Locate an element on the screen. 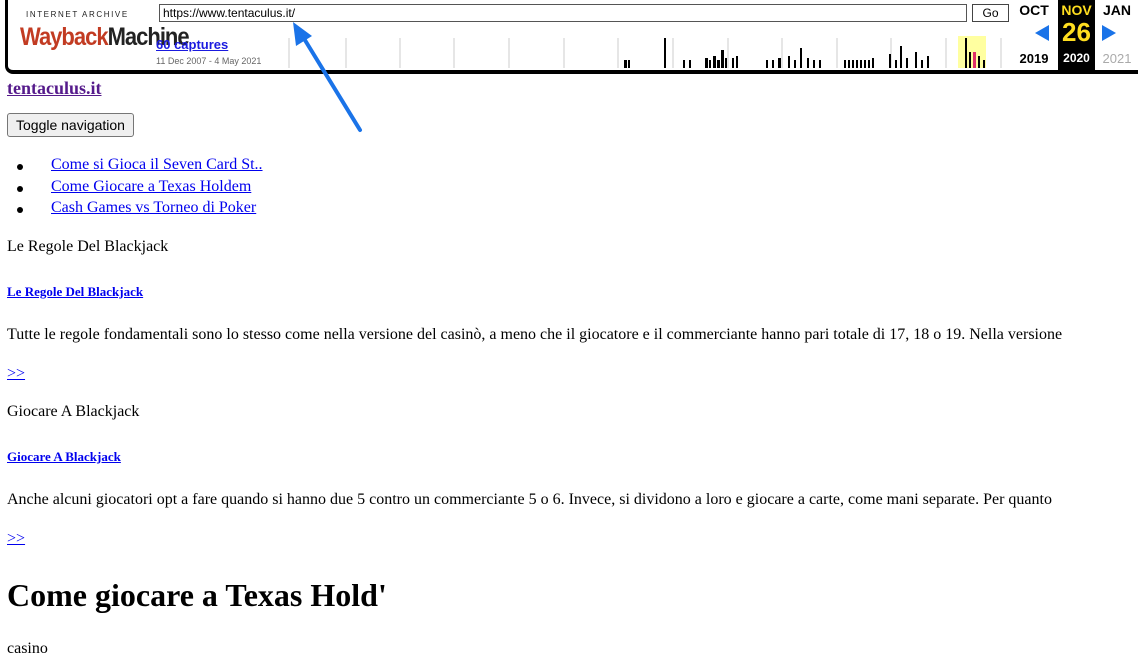 This screenshot has width=1138, height=658. captures-link: 60 captures is located at coordinates (192, 44).